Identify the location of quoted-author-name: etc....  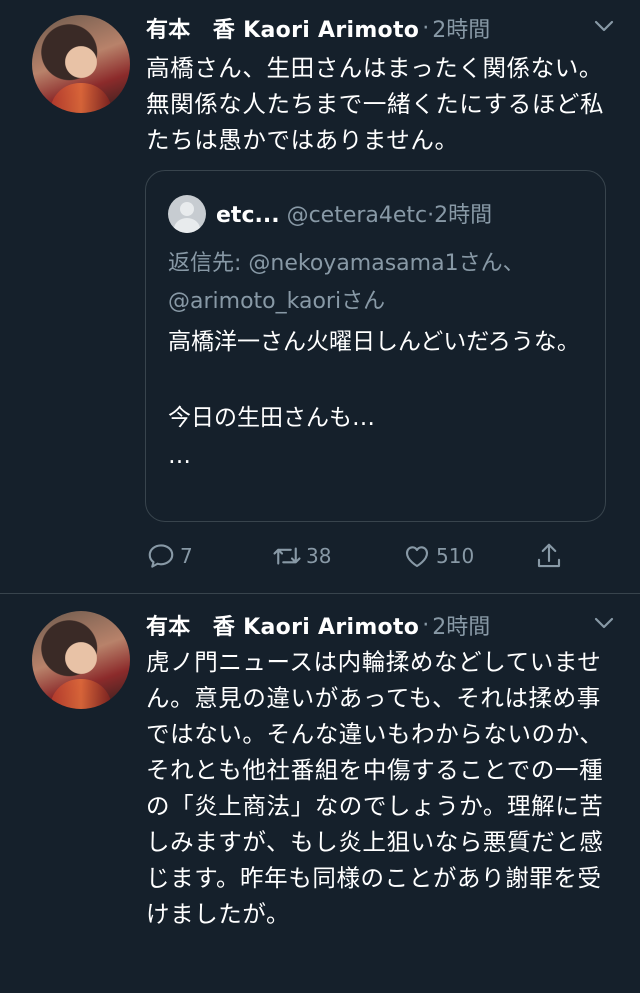
(248, 215).